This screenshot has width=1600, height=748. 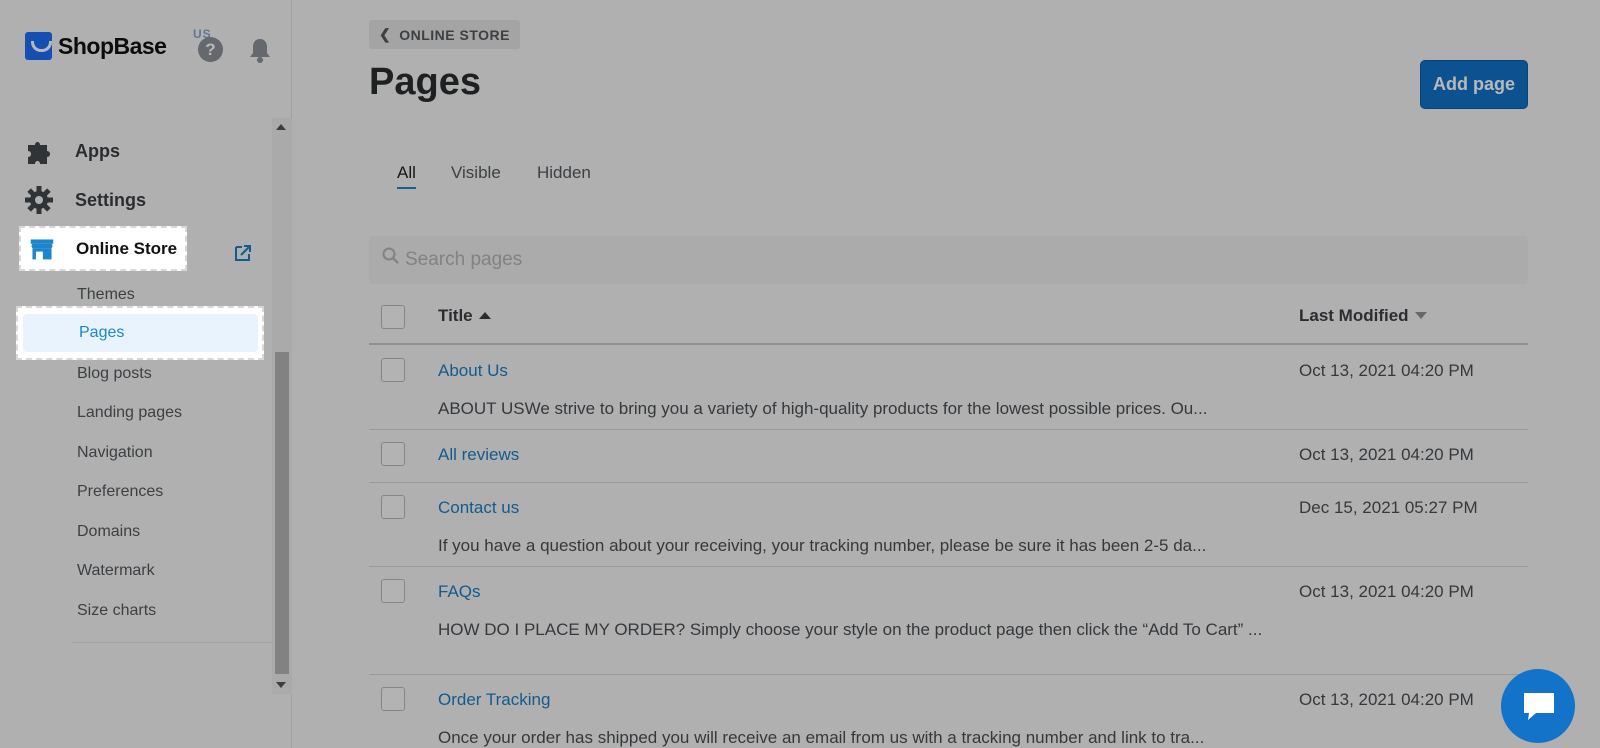 What do you see at coordinates (97, 150) in the screenshot?
I see `sidebar-item-label: Apps` at bounding box center [97, 150].